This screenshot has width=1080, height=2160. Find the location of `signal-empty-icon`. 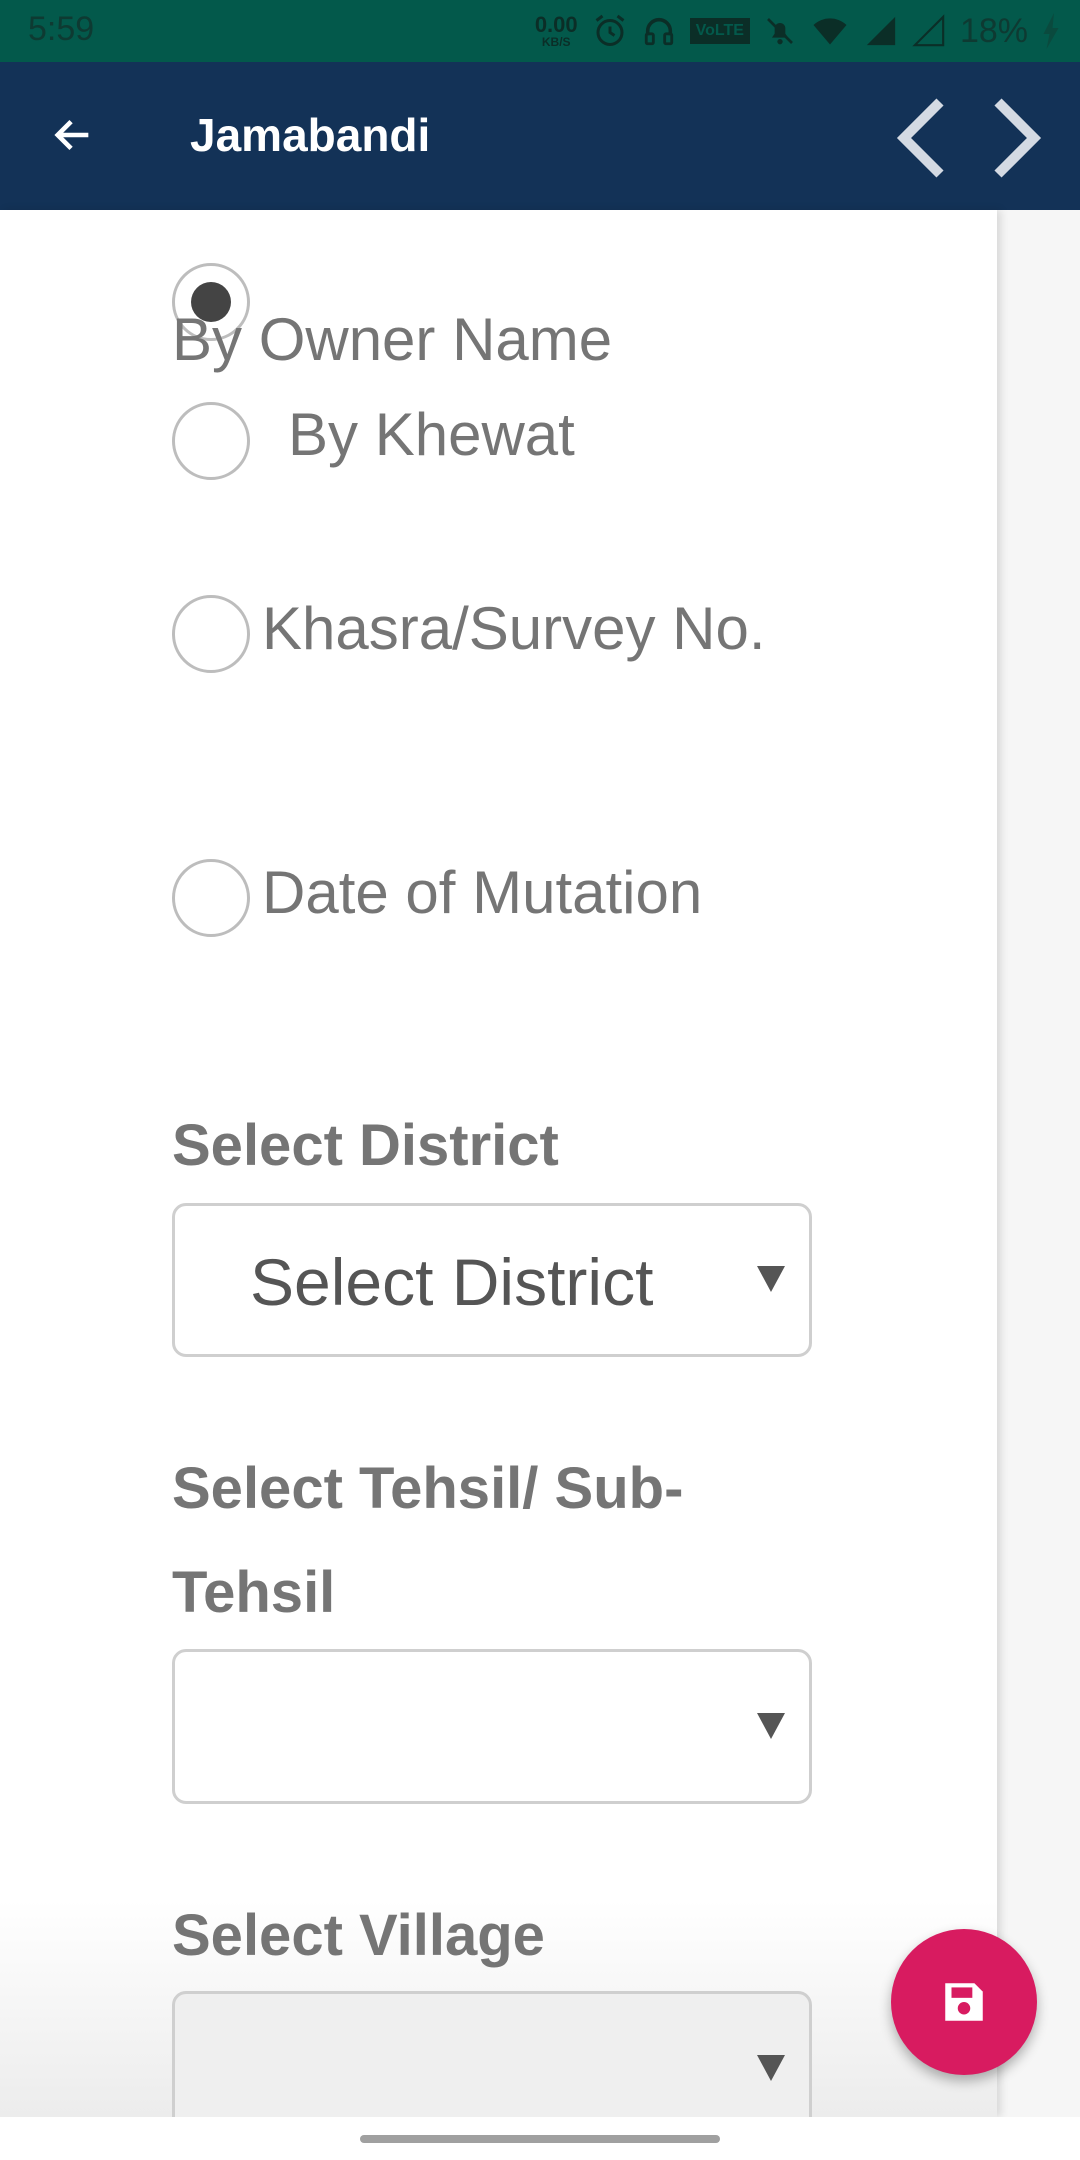

signal-empty-icon is located at coordinates (928, 30).